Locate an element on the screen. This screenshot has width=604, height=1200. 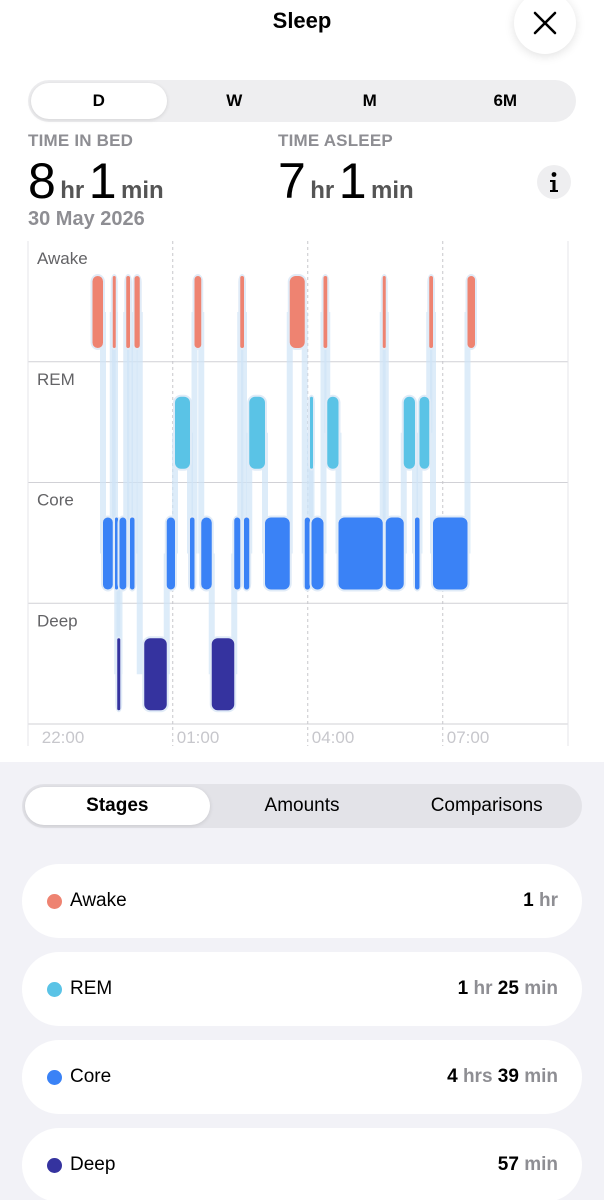
amount-number: 25 is located at coordinates (508, 988).